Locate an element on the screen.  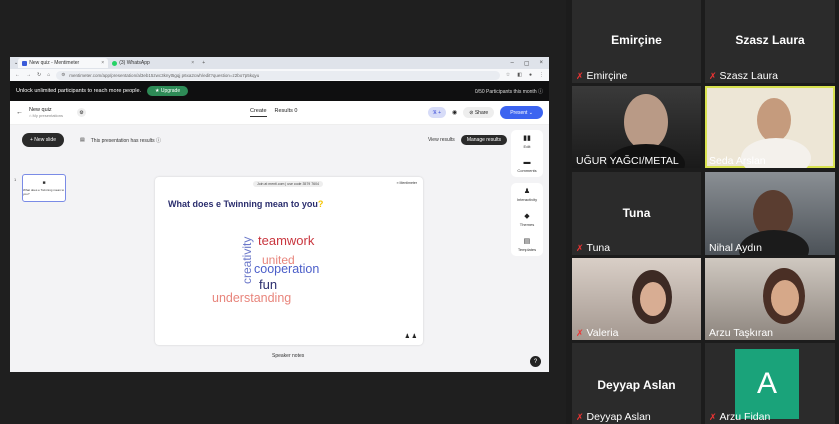
upgrade-button: ★ Upgrade is located at coordinates (168, 91).